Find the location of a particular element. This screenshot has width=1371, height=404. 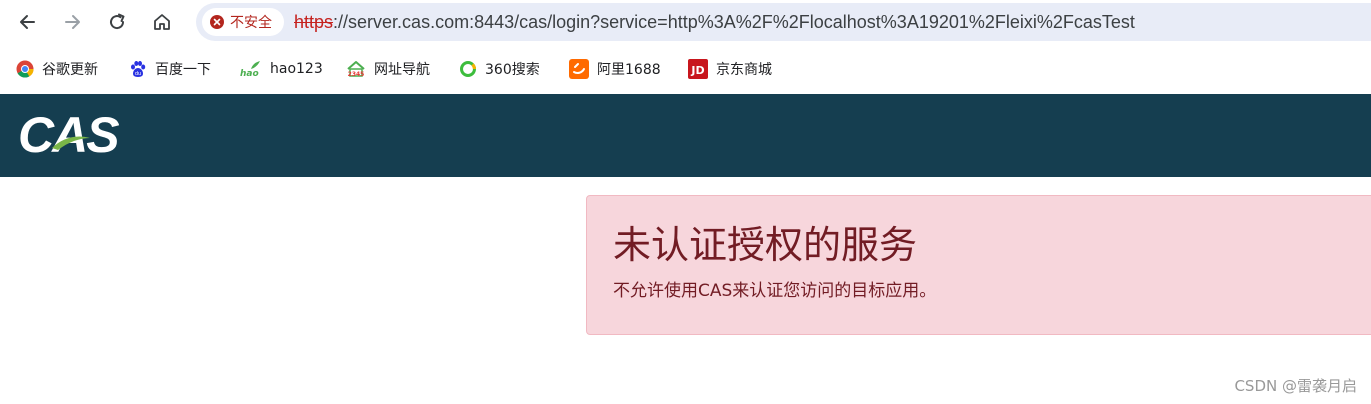

bookmark-hao123: hao hao123 is located at coordinates (281, 69).